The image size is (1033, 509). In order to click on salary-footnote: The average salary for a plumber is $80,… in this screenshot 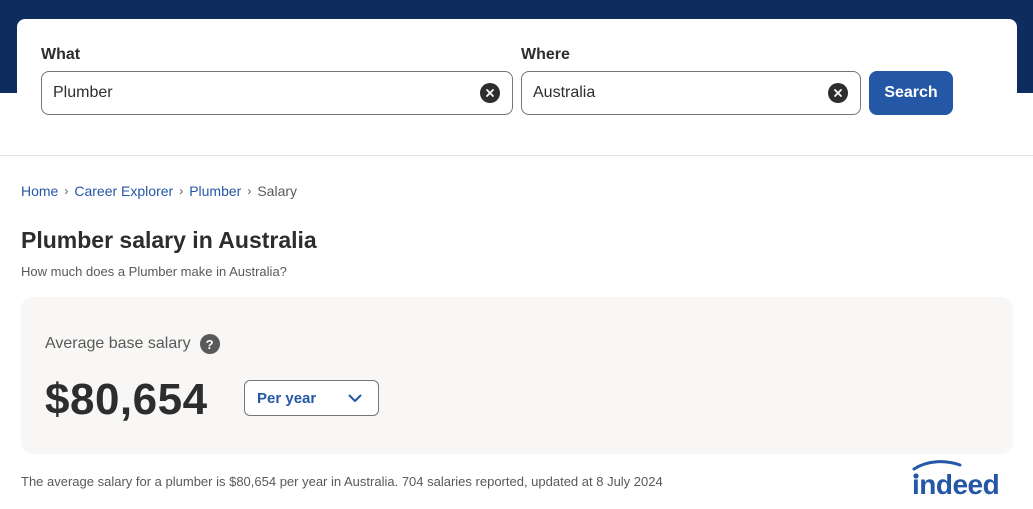, I will do `click(342, 481)`.